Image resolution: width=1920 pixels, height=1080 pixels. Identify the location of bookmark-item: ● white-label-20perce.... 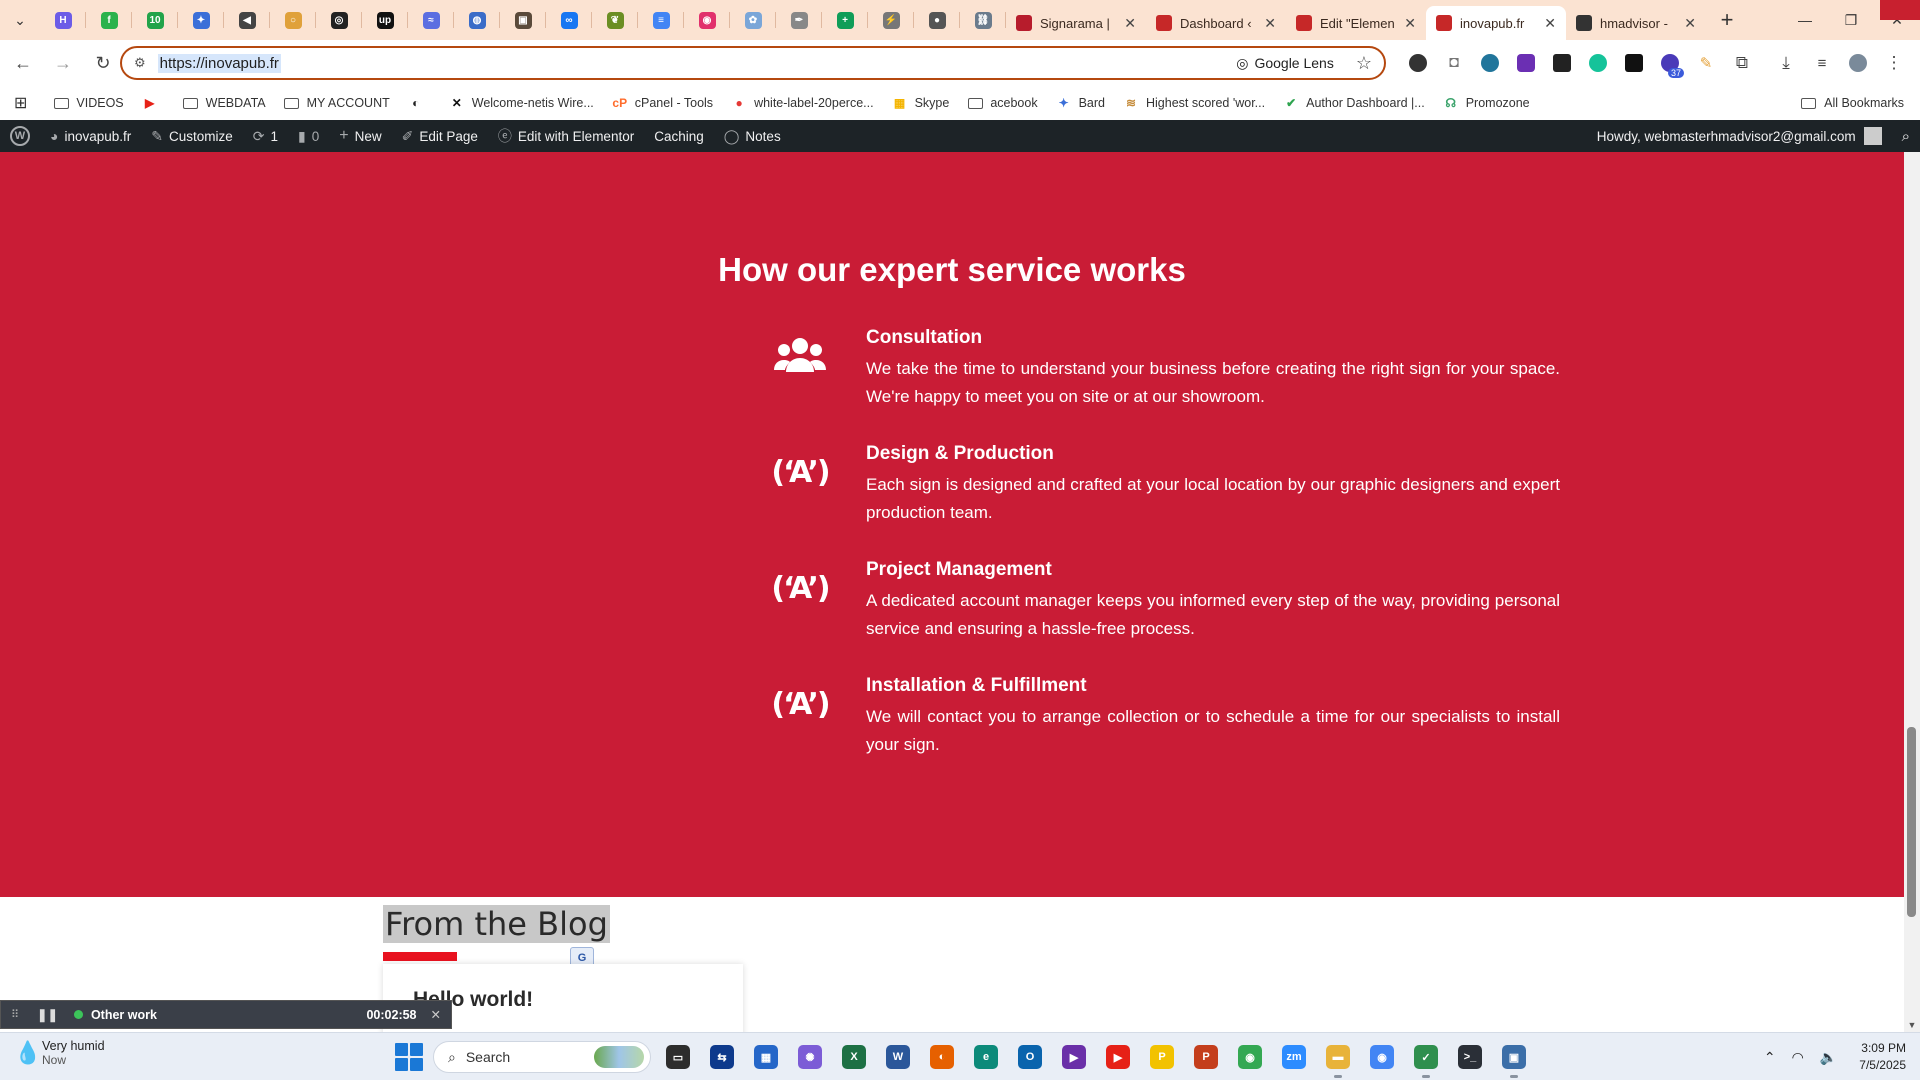
(802, 103).